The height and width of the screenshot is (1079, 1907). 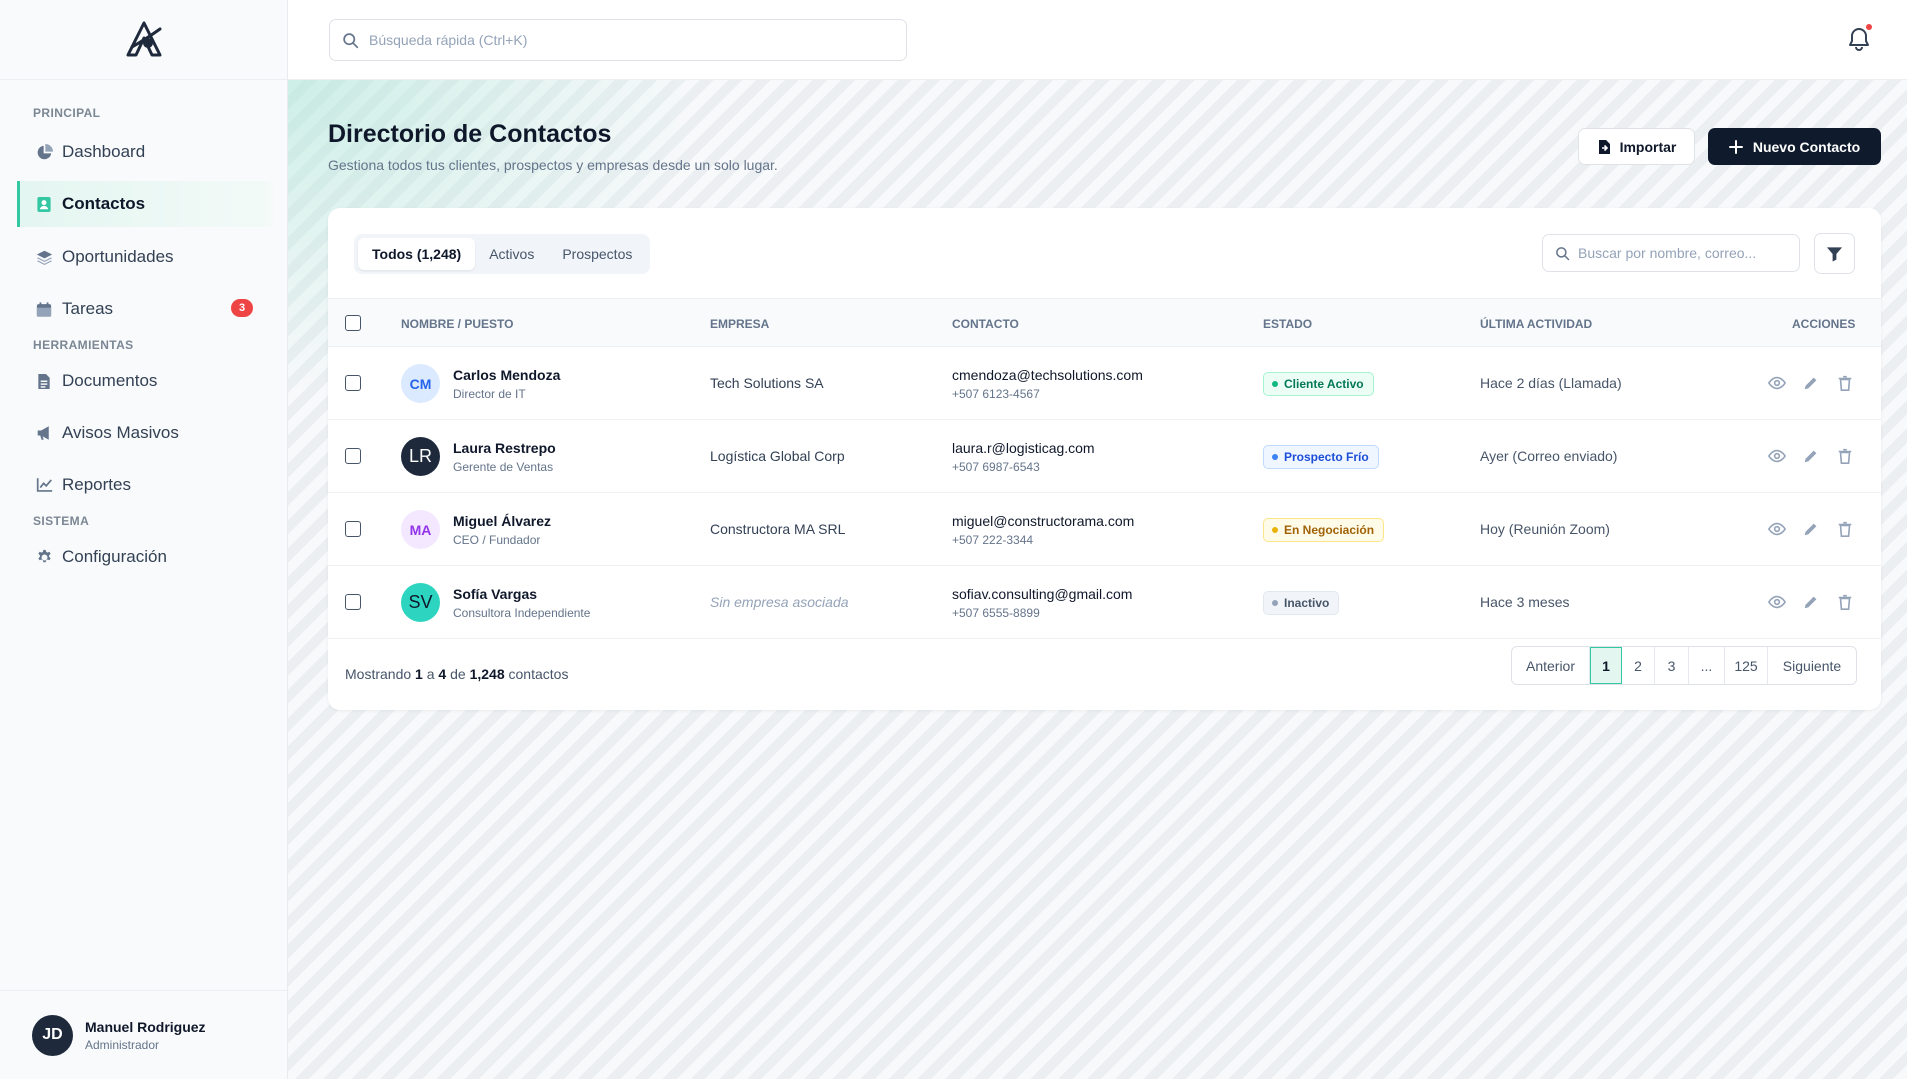 I want to click on page-125-button: 125, so click(x=1746, y=665).